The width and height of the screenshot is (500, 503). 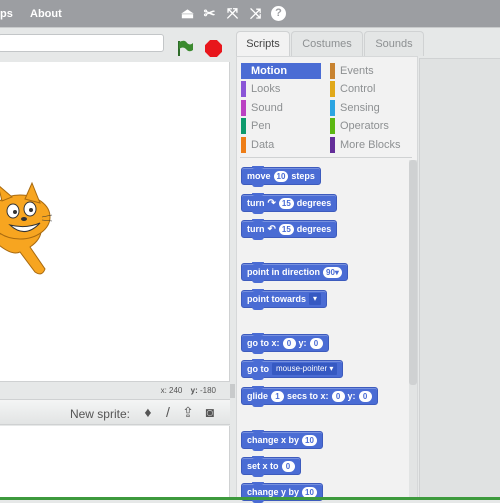 What do you see at coordinates (459, 279) in the screenshot?
I see `scripts-area` at bounding box center [459, 279].